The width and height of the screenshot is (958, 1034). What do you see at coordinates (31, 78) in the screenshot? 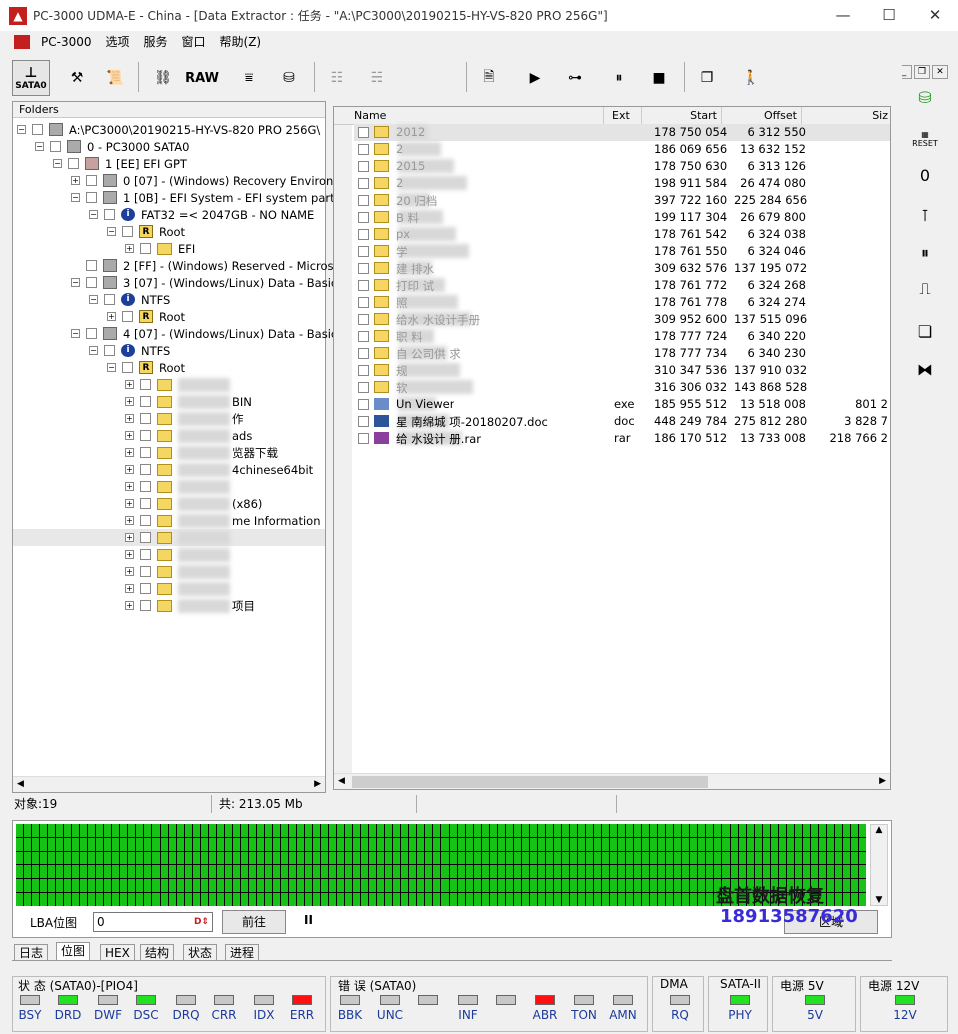
I see `sata0-button: ⊥ SATA0` at bounding box center [31, 78].